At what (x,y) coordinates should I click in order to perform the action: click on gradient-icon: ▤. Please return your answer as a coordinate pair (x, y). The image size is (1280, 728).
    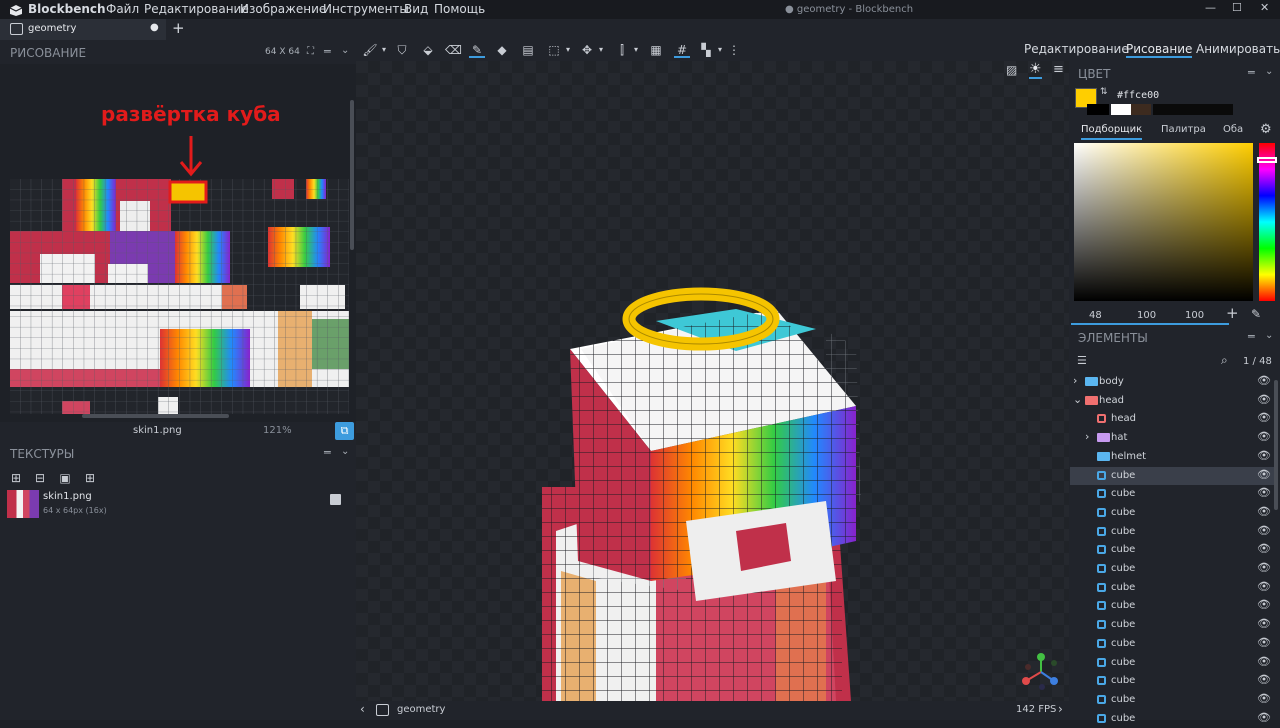
    Looking at the image, I should click on (528, 50).